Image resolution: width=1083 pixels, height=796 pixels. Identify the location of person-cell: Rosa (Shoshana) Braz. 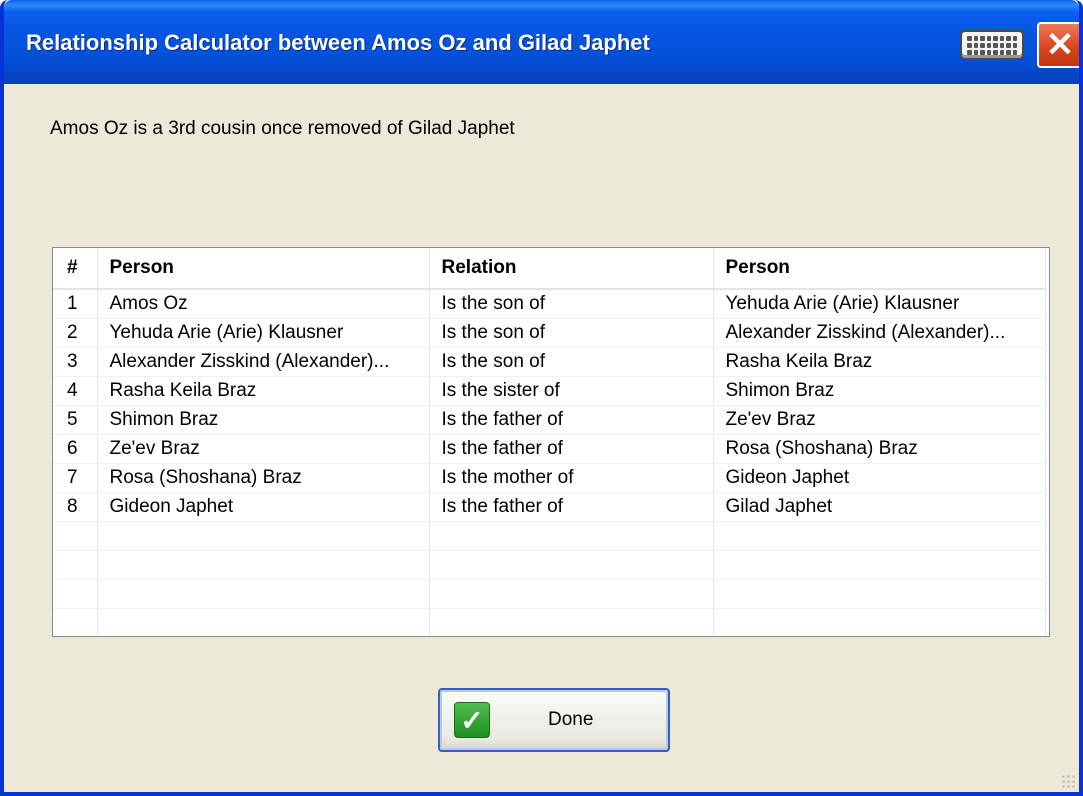
(263, 478).